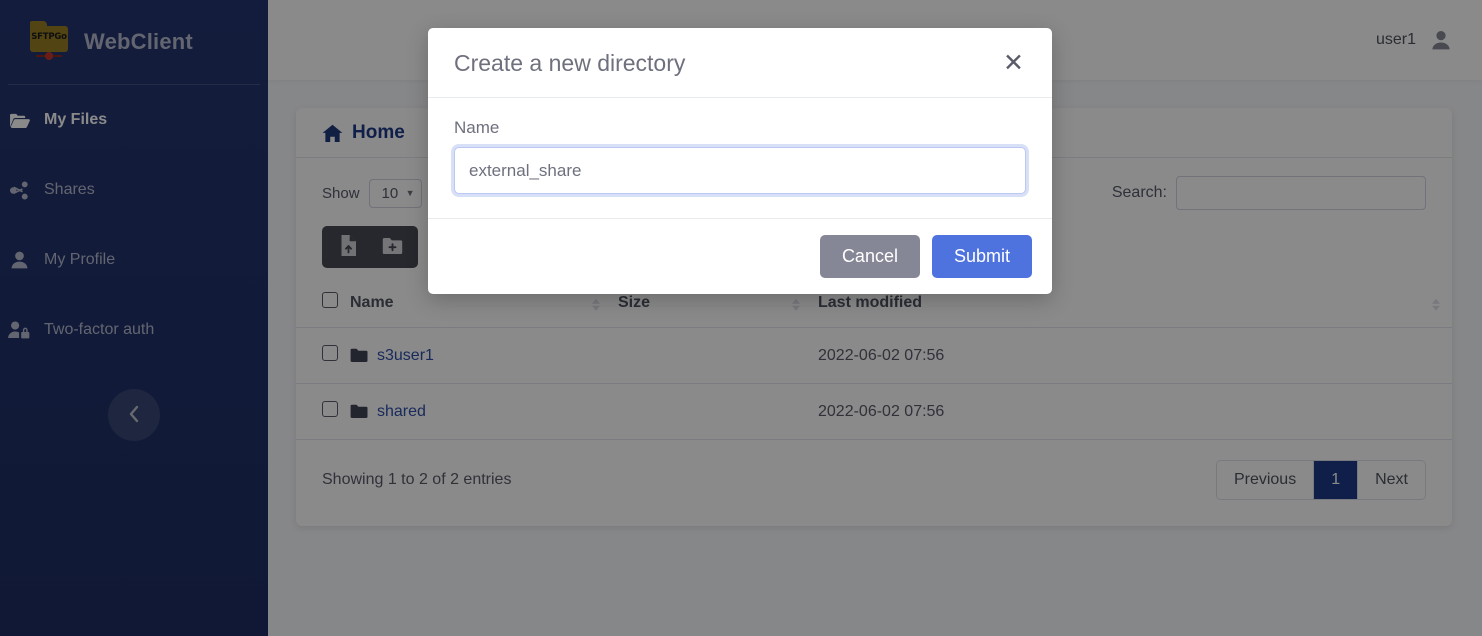 The height and width of the screenshot is (636, 1482). Describe the element at coordinates (981, 256) in the screenshot. I see `submit-button: Submit` at that location.